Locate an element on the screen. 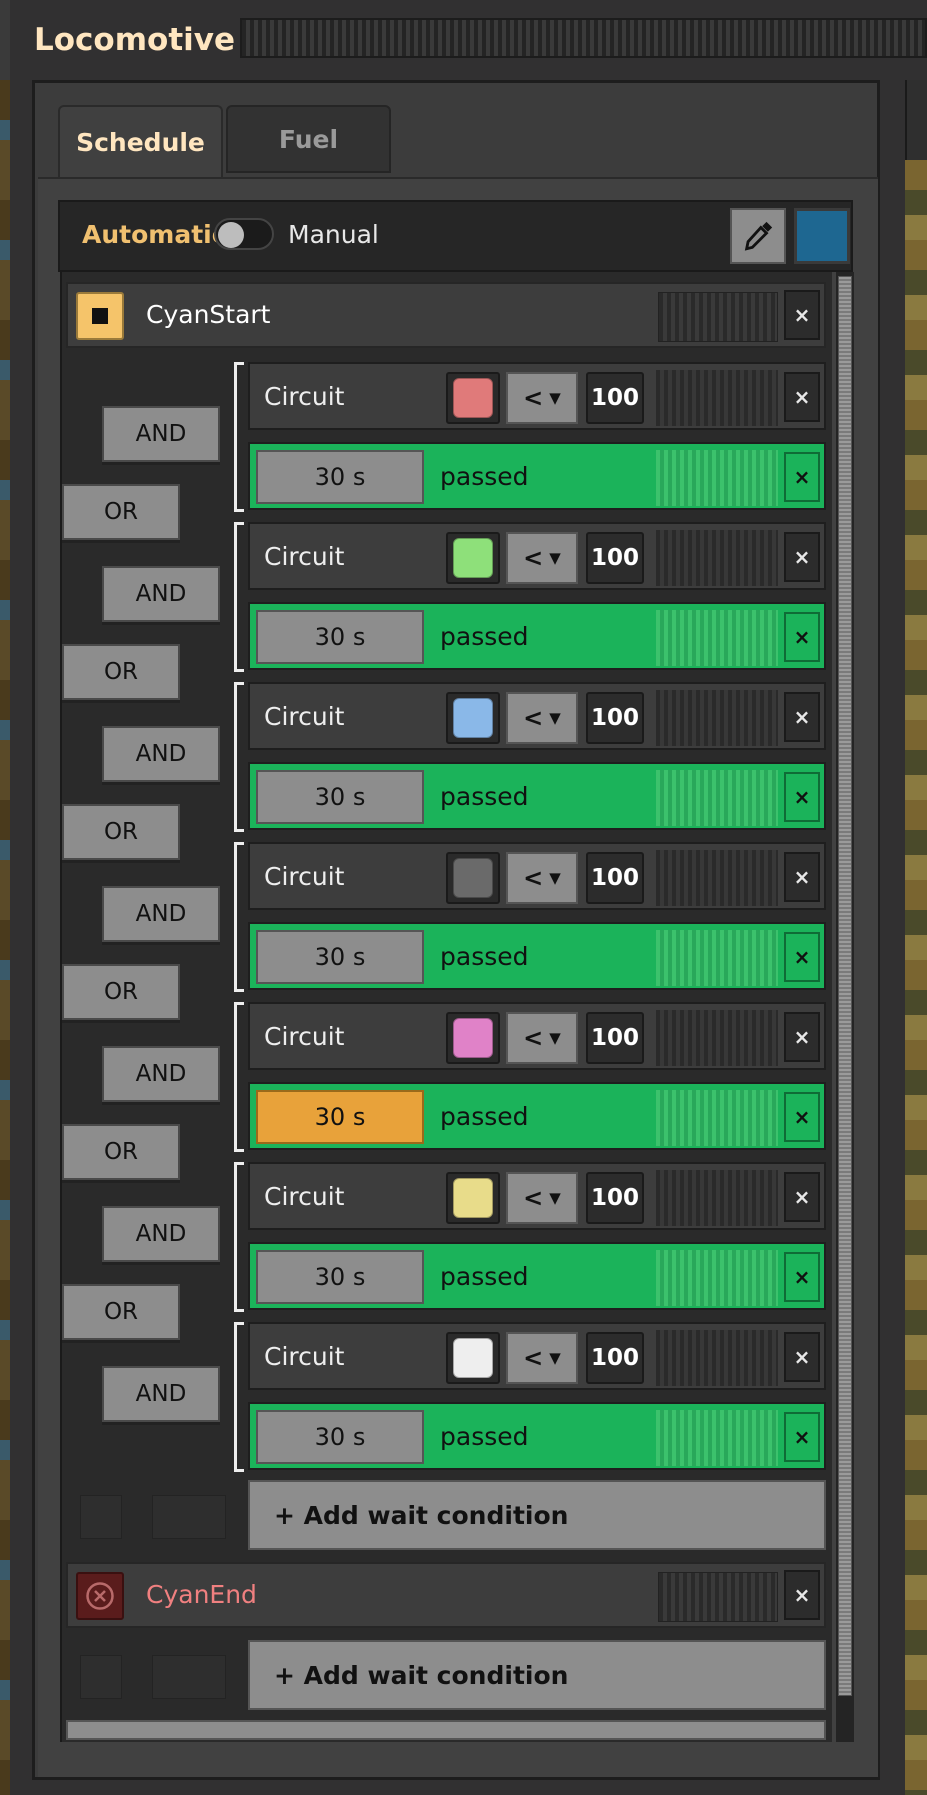  title-bar: Locomotive is located at coordinates (468, 40).